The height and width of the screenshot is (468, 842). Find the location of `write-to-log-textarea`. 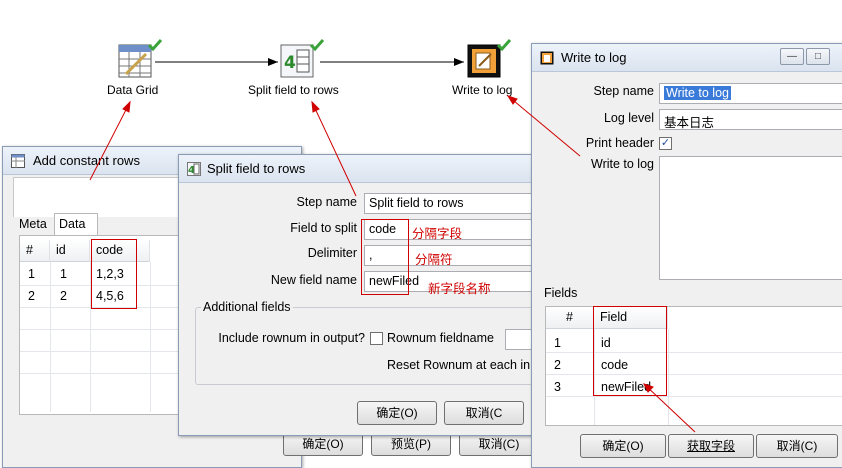

write-to-log-textarea is located at coordinates (750, 218).